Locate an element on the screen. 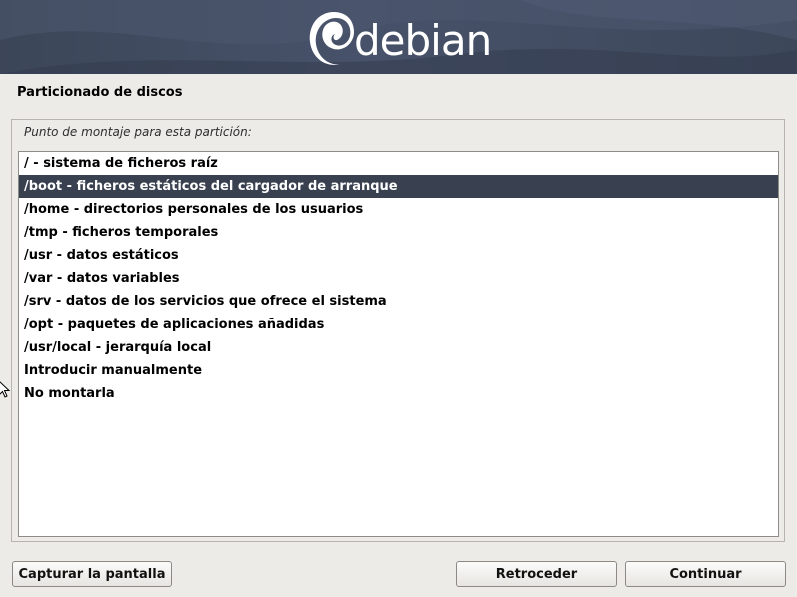 The image size is (797, 597). list-item: /usr - datos estáticos is located at coordinates (398, 255).